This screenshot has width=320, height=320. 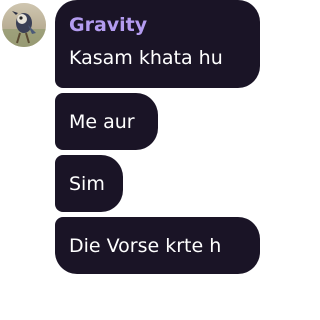 I want to click on message-text: Die Vorse krte h, so click(x=145, y=245).